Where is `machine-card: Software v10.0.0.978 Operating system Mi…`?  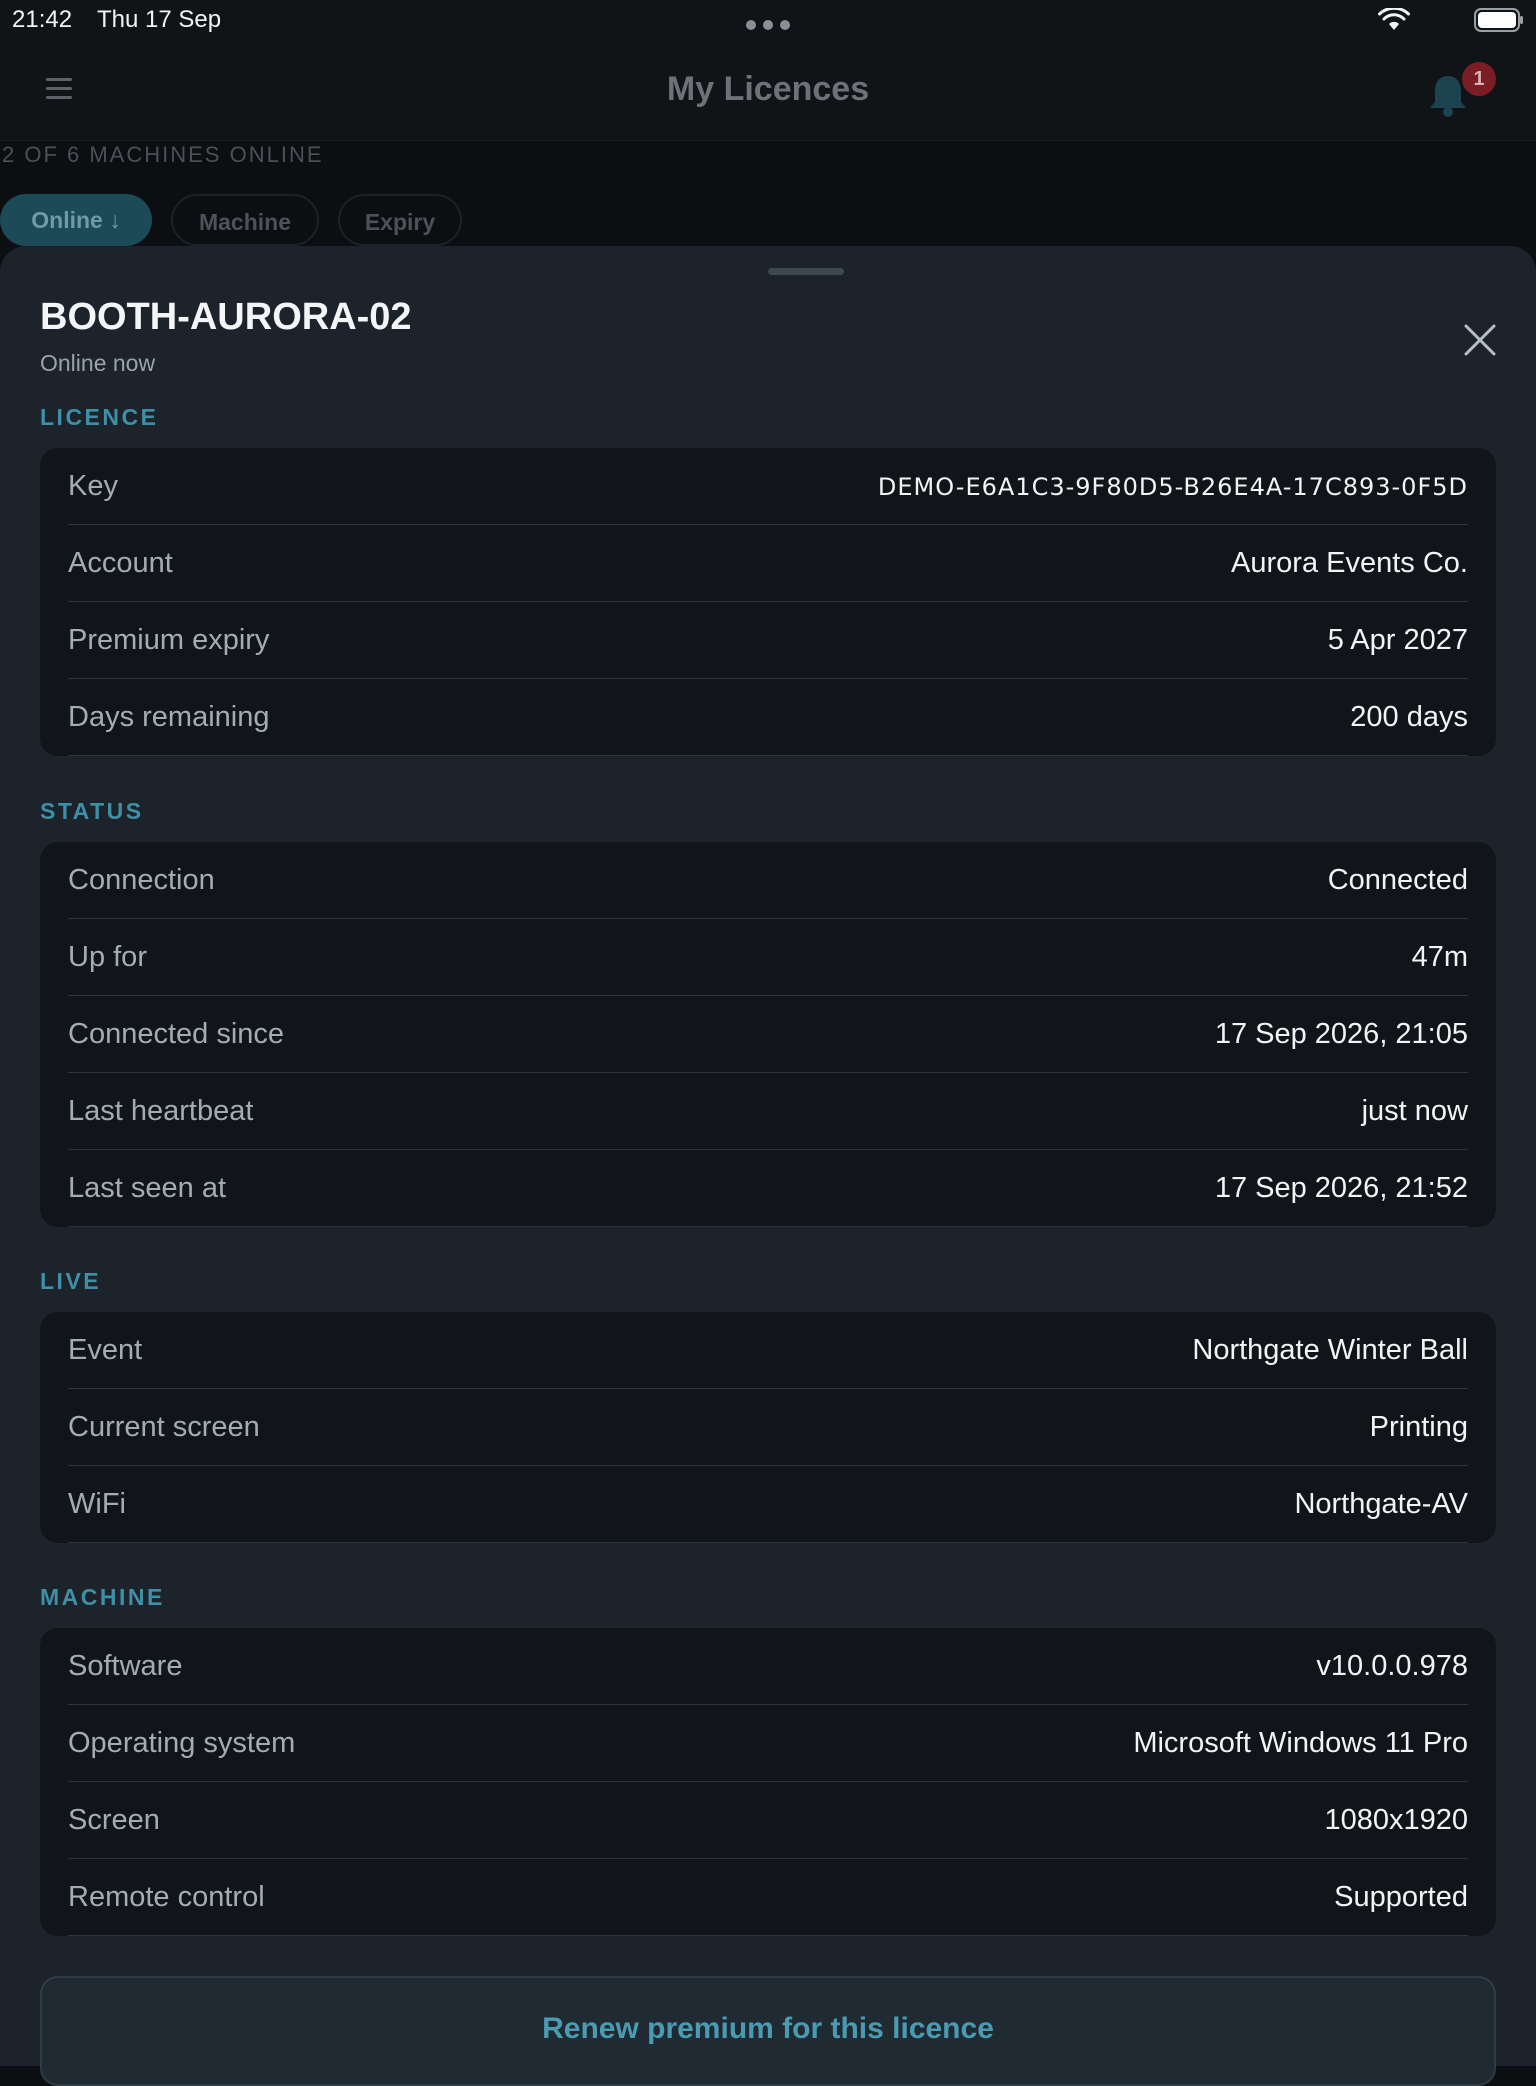
machine-card: Software v10.0.0.978 Operating system Mi… is located at coordinates (768, 1782).